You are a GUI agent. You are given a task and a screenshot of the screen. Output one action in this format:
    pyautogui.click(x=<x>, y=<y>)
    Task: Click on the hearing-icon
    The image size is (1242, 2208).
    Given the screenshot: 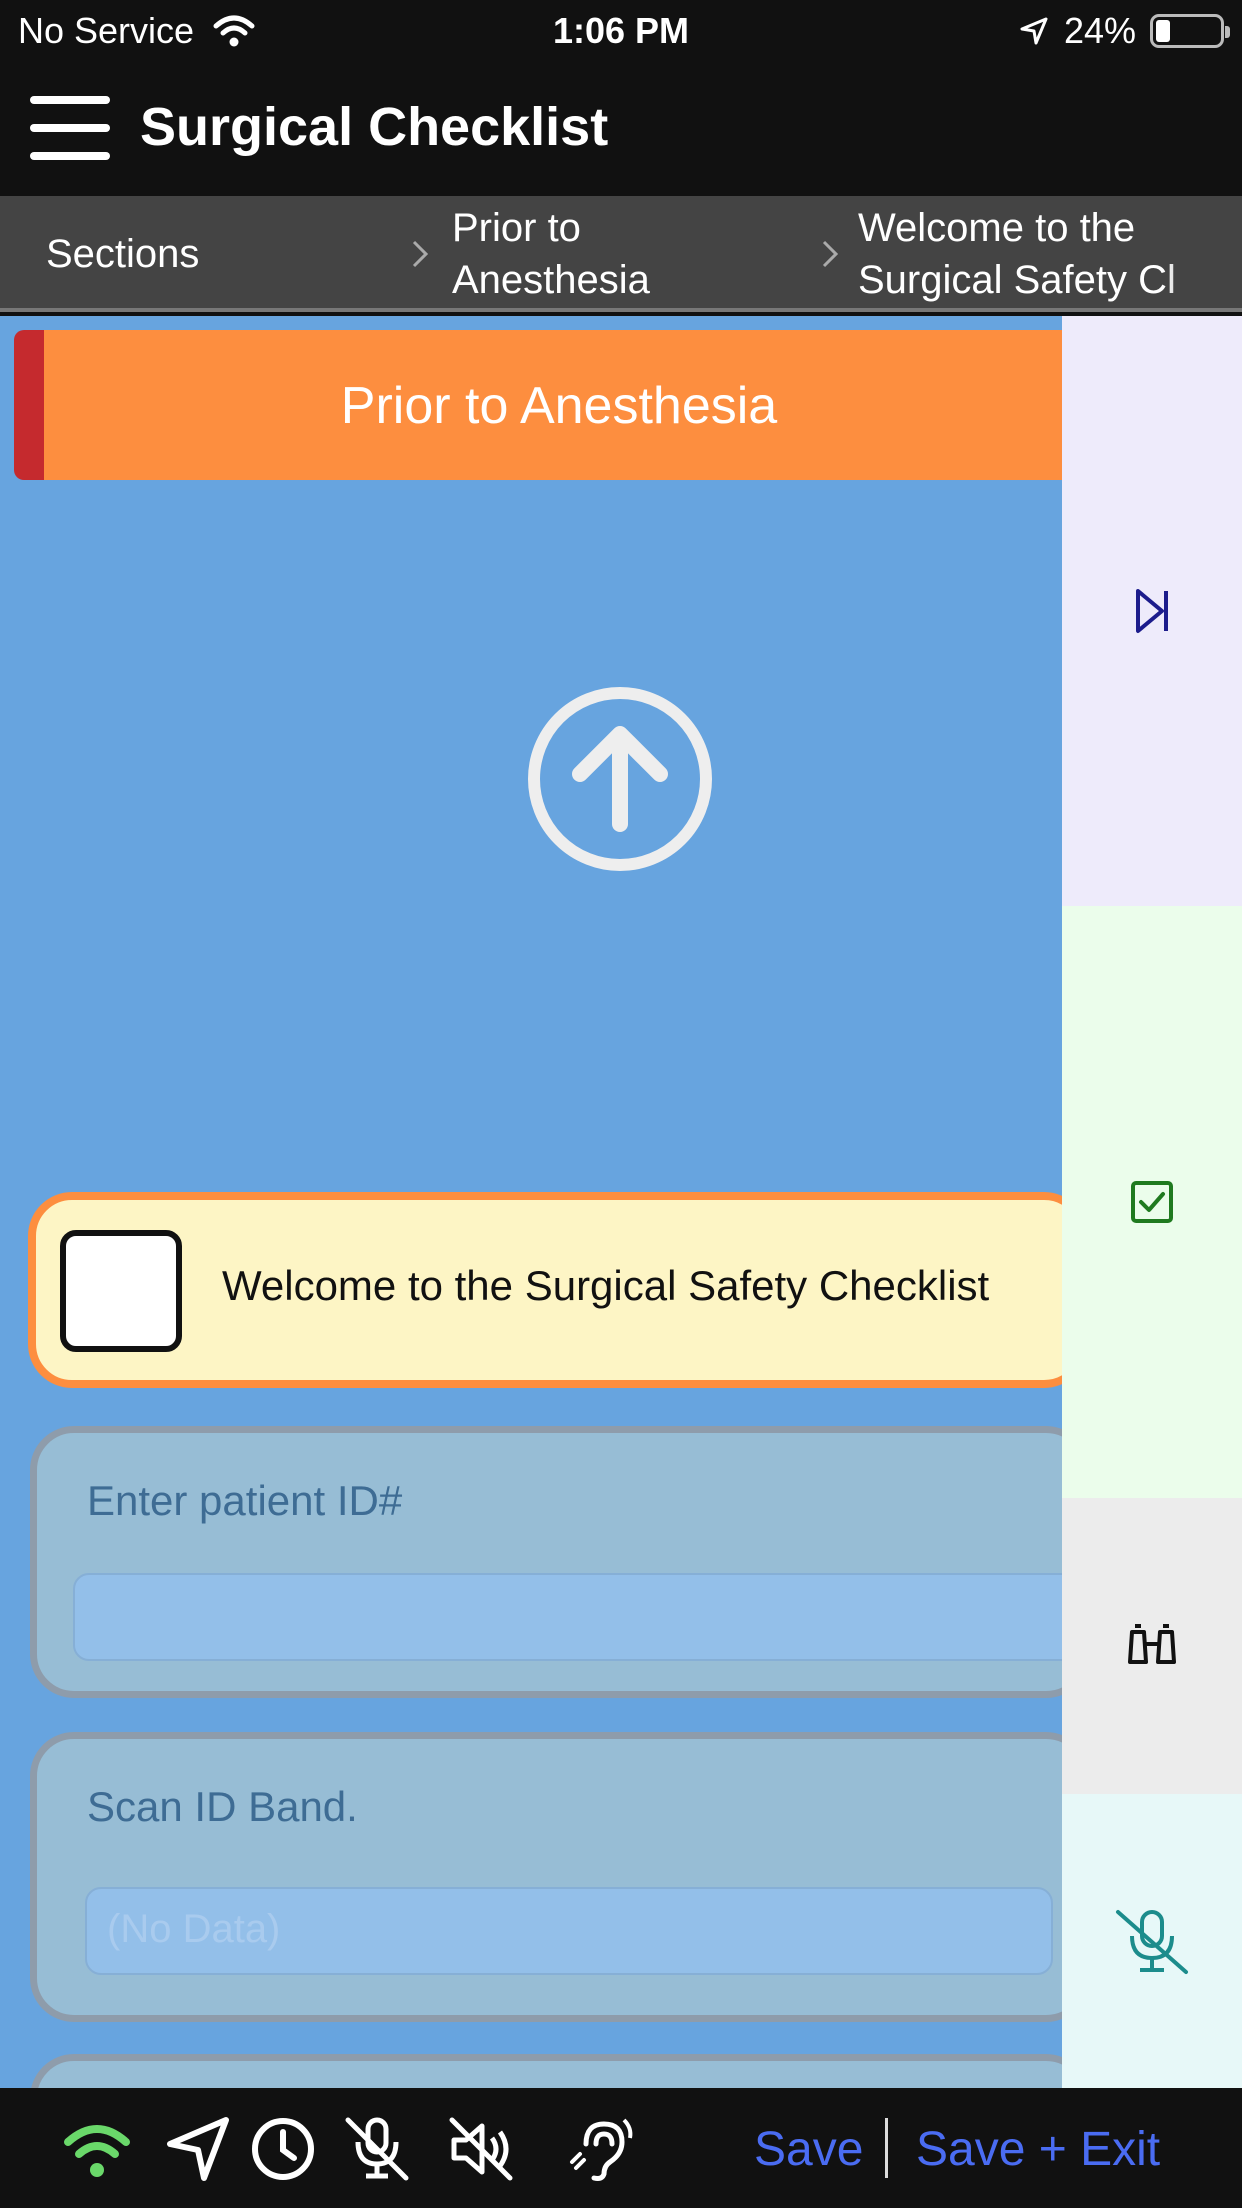 What is the action you would take?
    pyautogui.click(x=601, y=2149)
    